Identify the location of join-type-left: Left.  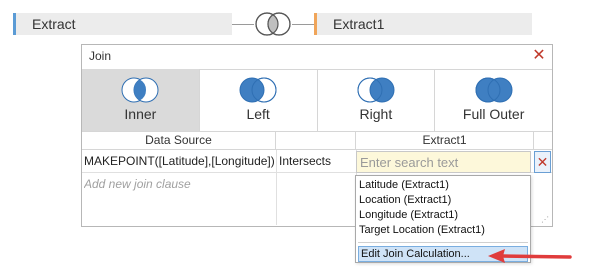
(259, 100).